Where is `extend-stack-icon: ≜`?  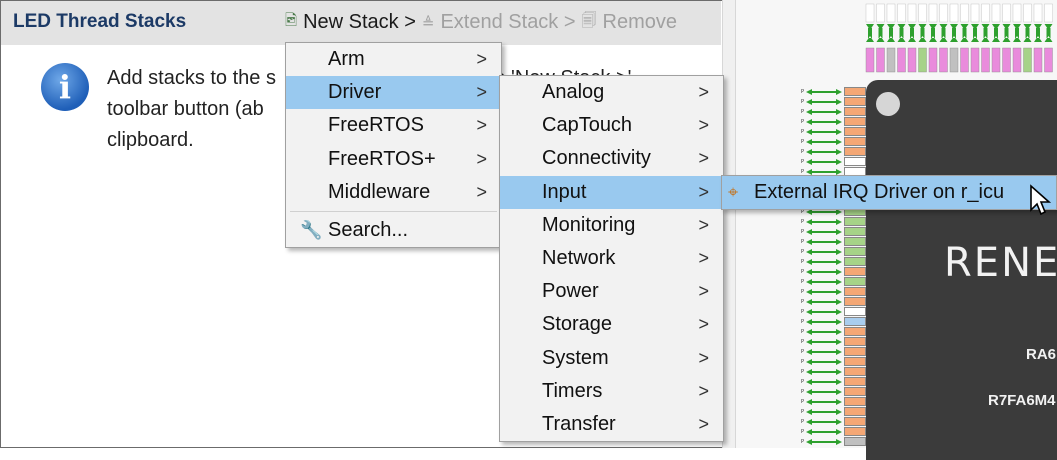
extend-stack-icon: ≜ is located at coordinates (428, 23).